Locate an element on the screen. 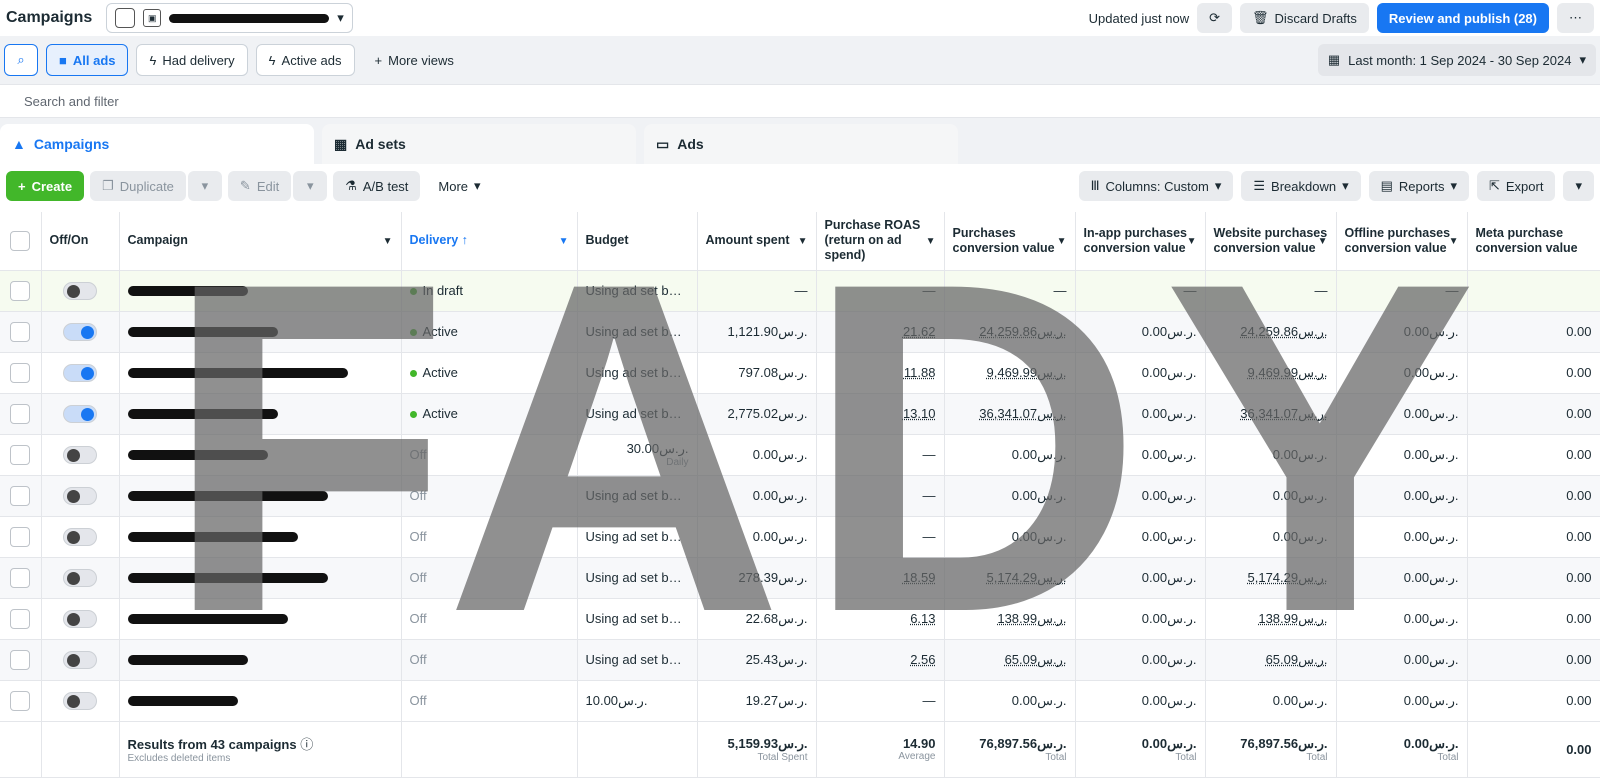 This screenshot has height=778, width=1600. discard-drafts-button: 🗑 Discard Drafts is located at coordinates (1304, 18).